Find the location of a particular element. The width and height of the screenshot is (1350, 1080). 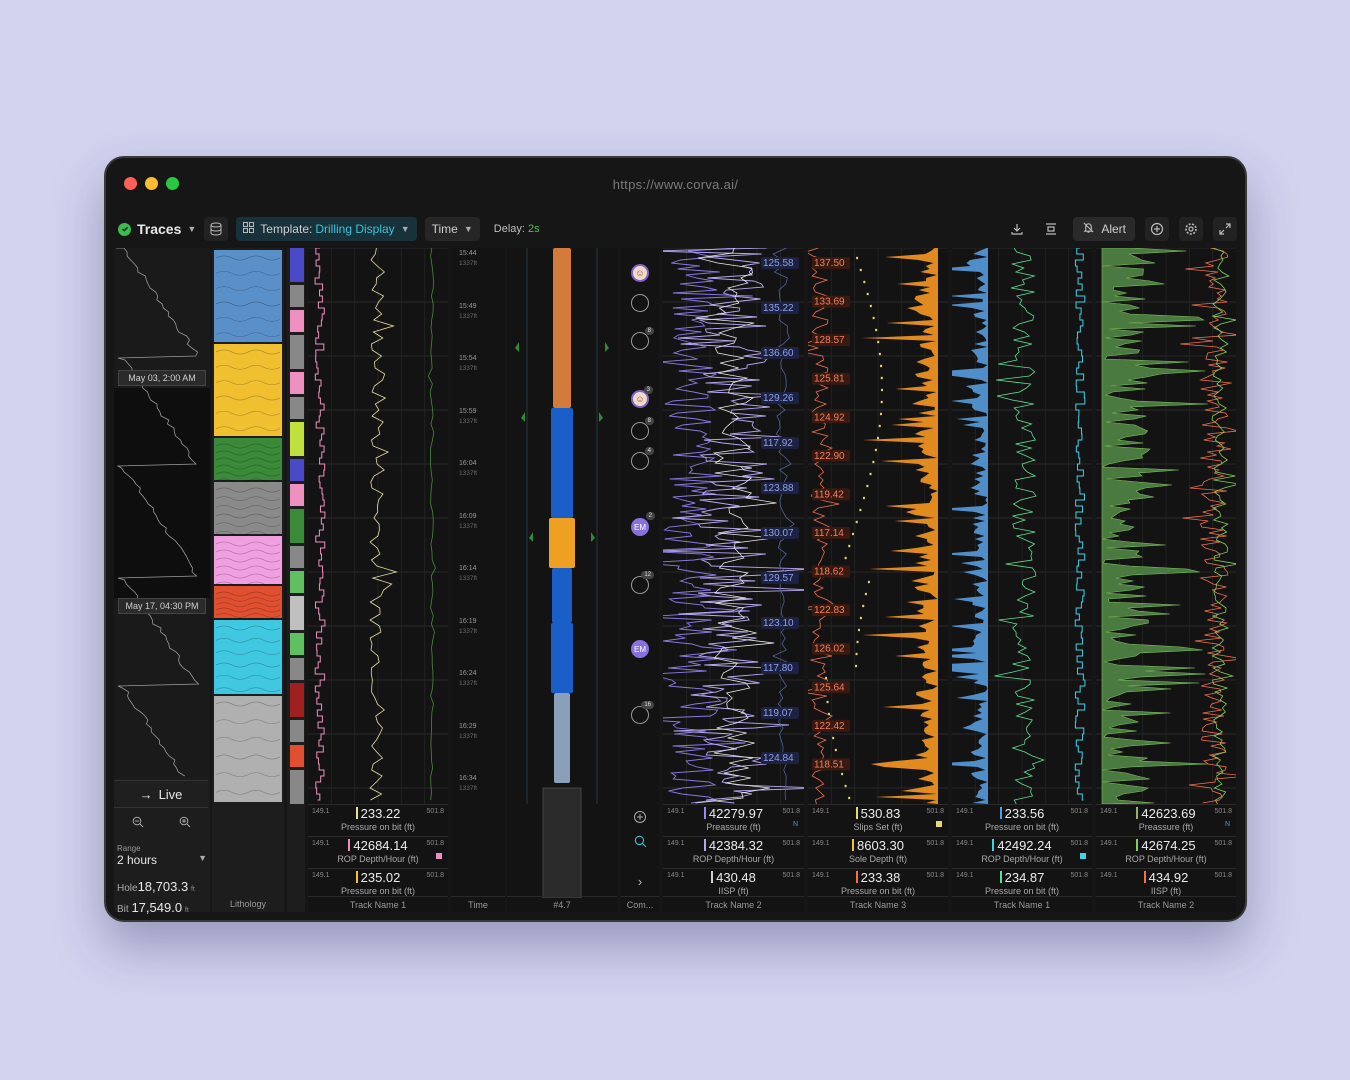

track-readout: 149.1 501.8 8603.30 Sole Depth (ft) is located at coordinates (878, 852).